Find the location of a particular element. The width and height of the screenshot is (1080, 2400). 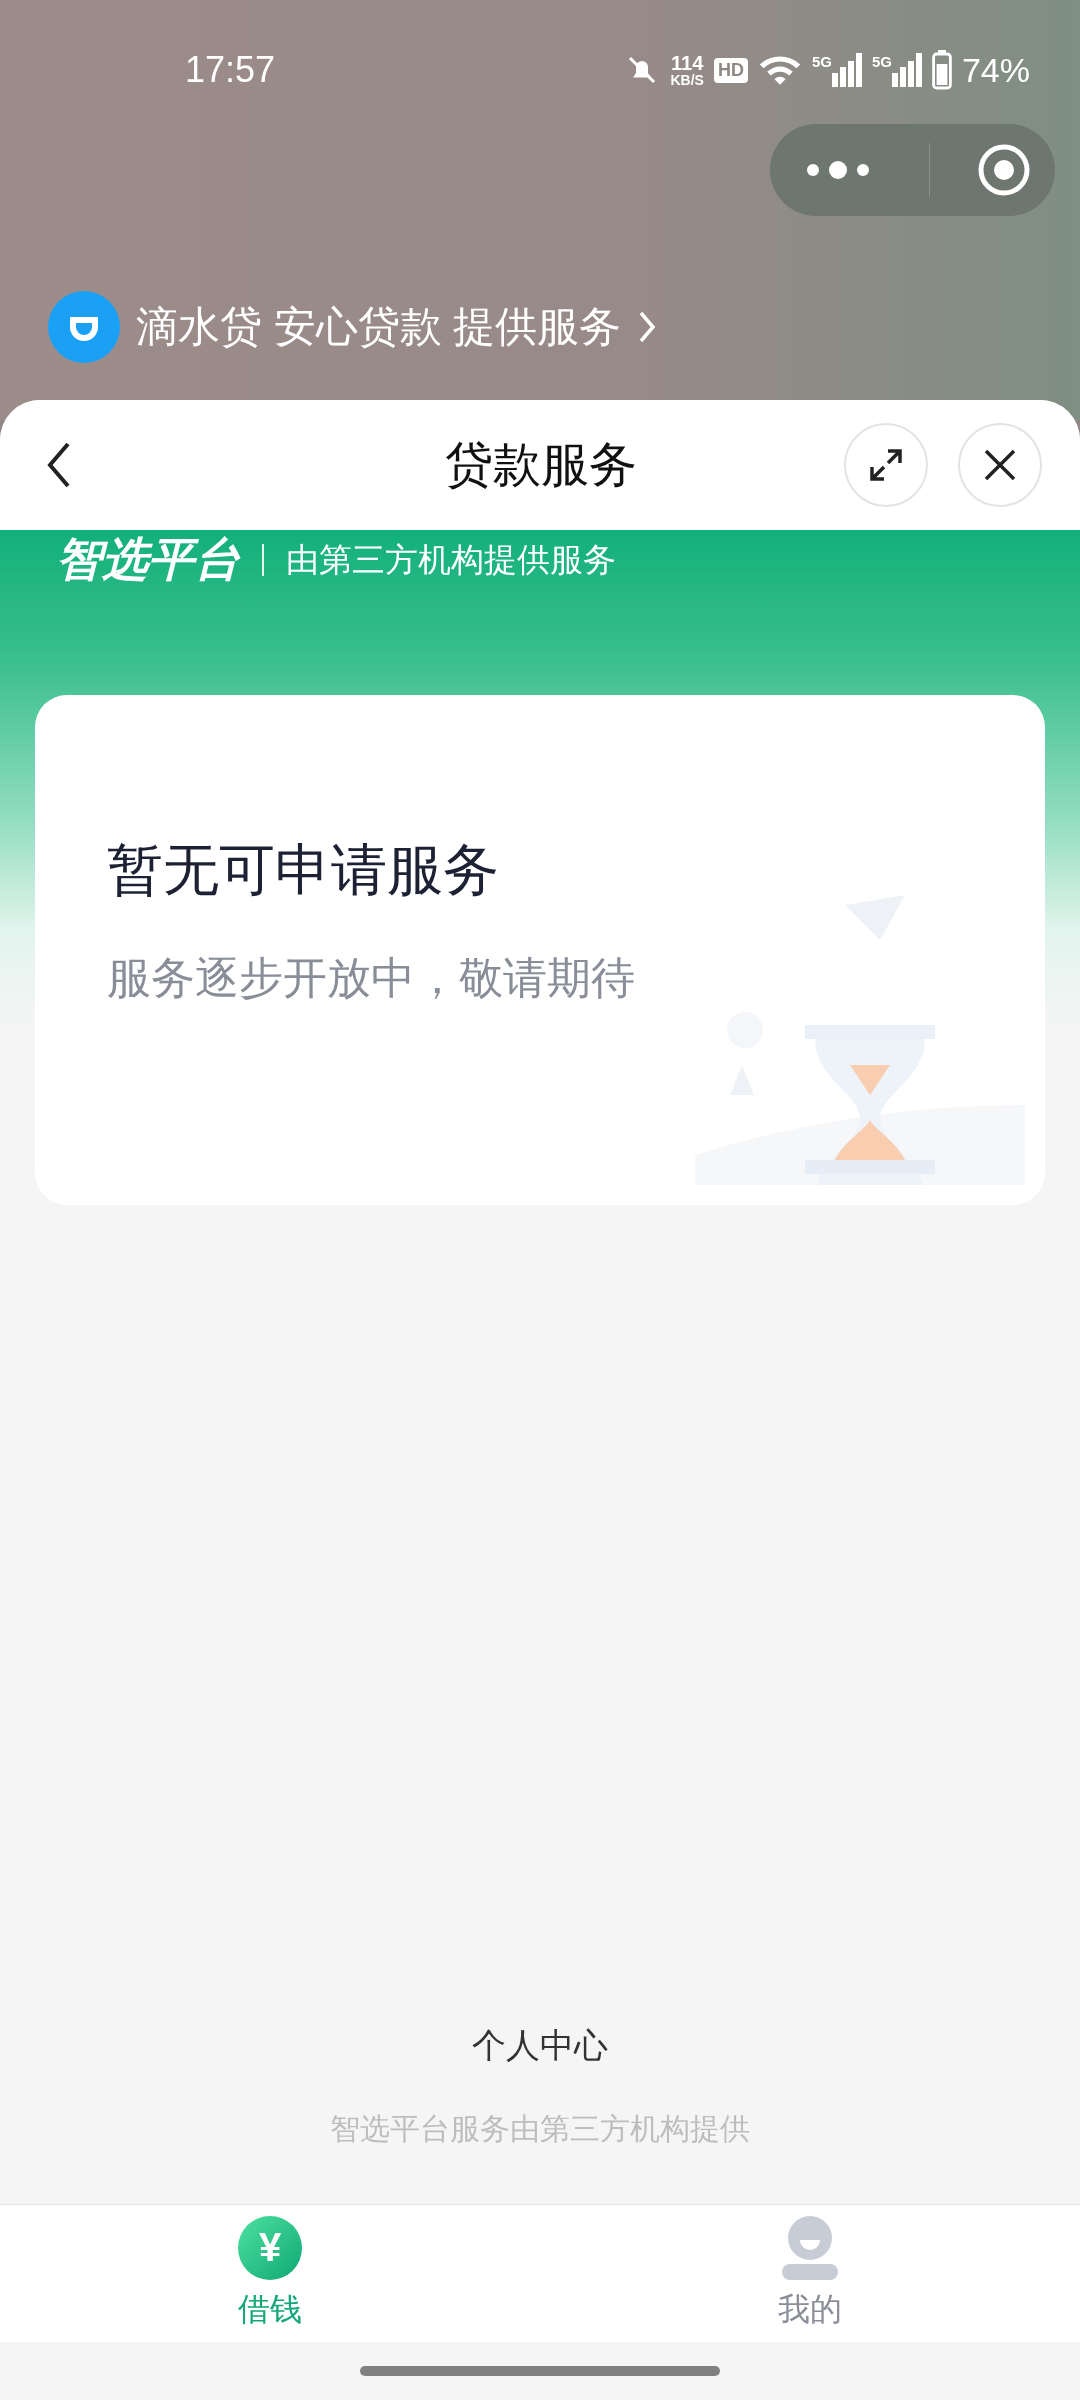

empty-state-title: 暂无可申请服务 is located at coordinates (303, 869).